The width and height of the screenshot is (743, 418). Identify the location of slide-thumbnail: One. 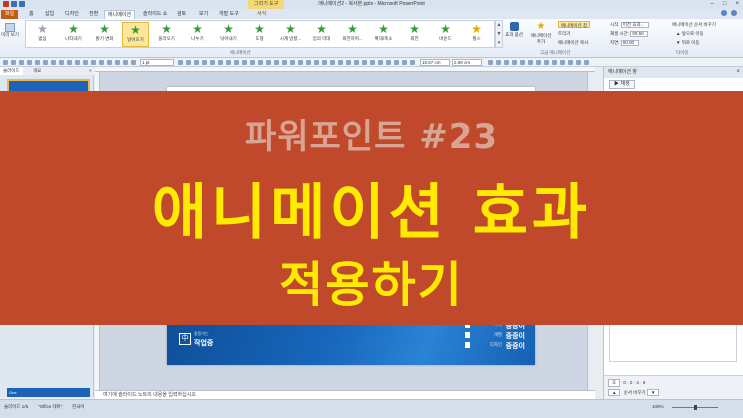
(48, 392).